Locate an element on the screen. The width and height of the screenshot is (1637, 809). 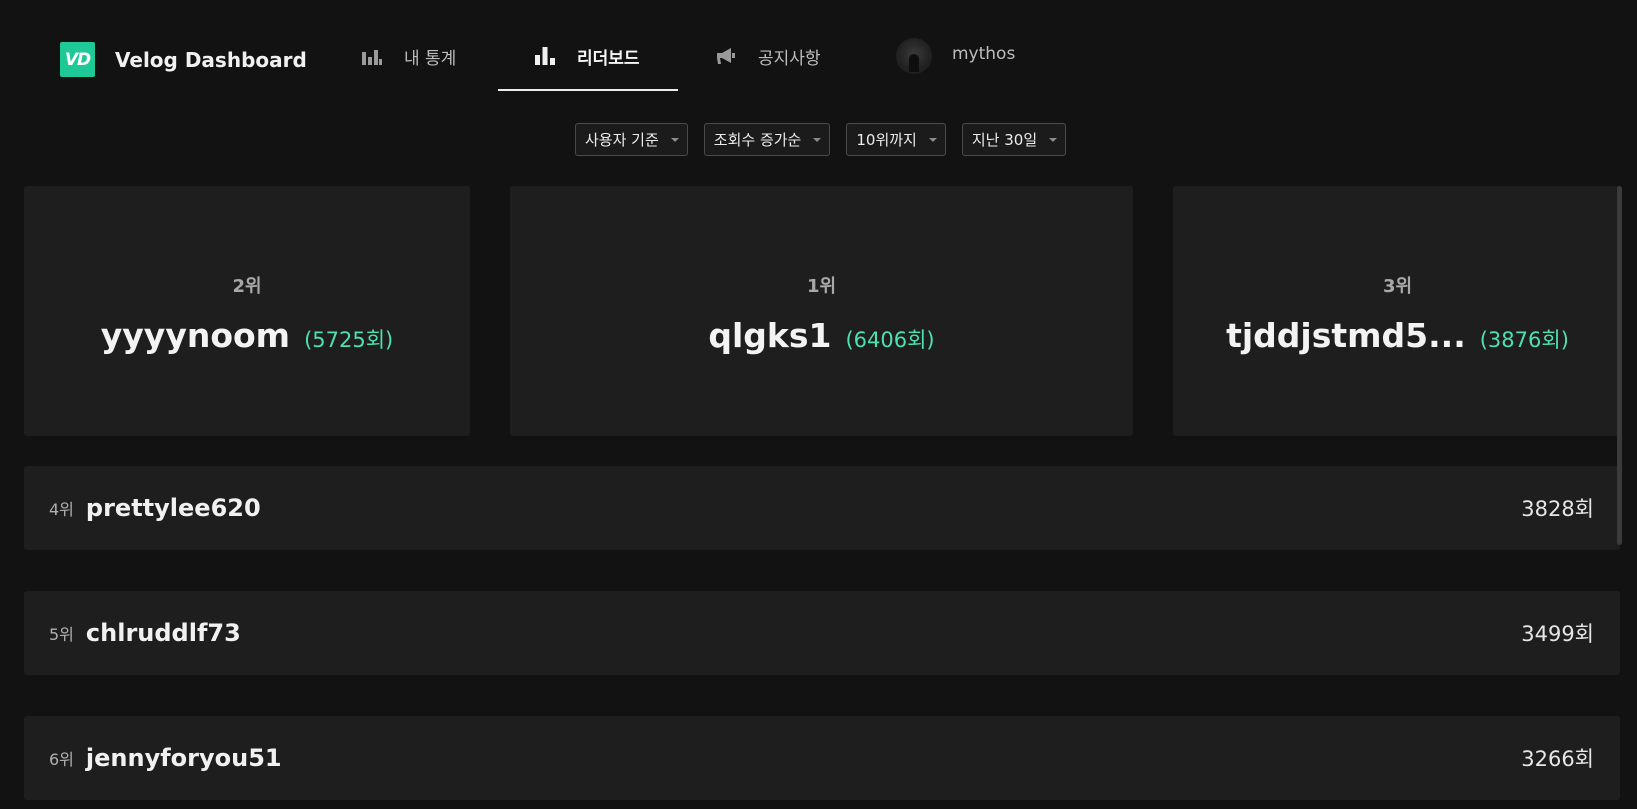
username: mythos is located at coordinates (984, 54).